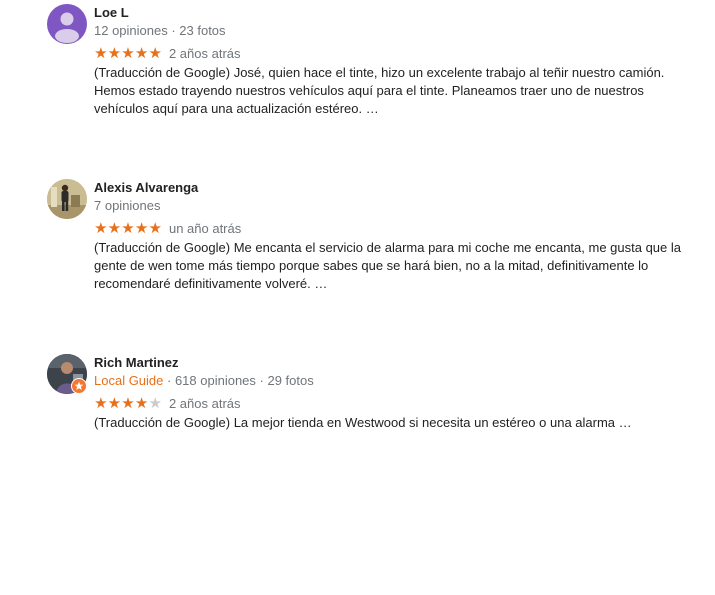  What do you see at coordinates (79, 386) in the screenshot?
I see `local-guide-badge-icon` at bounding box center [79, 386].